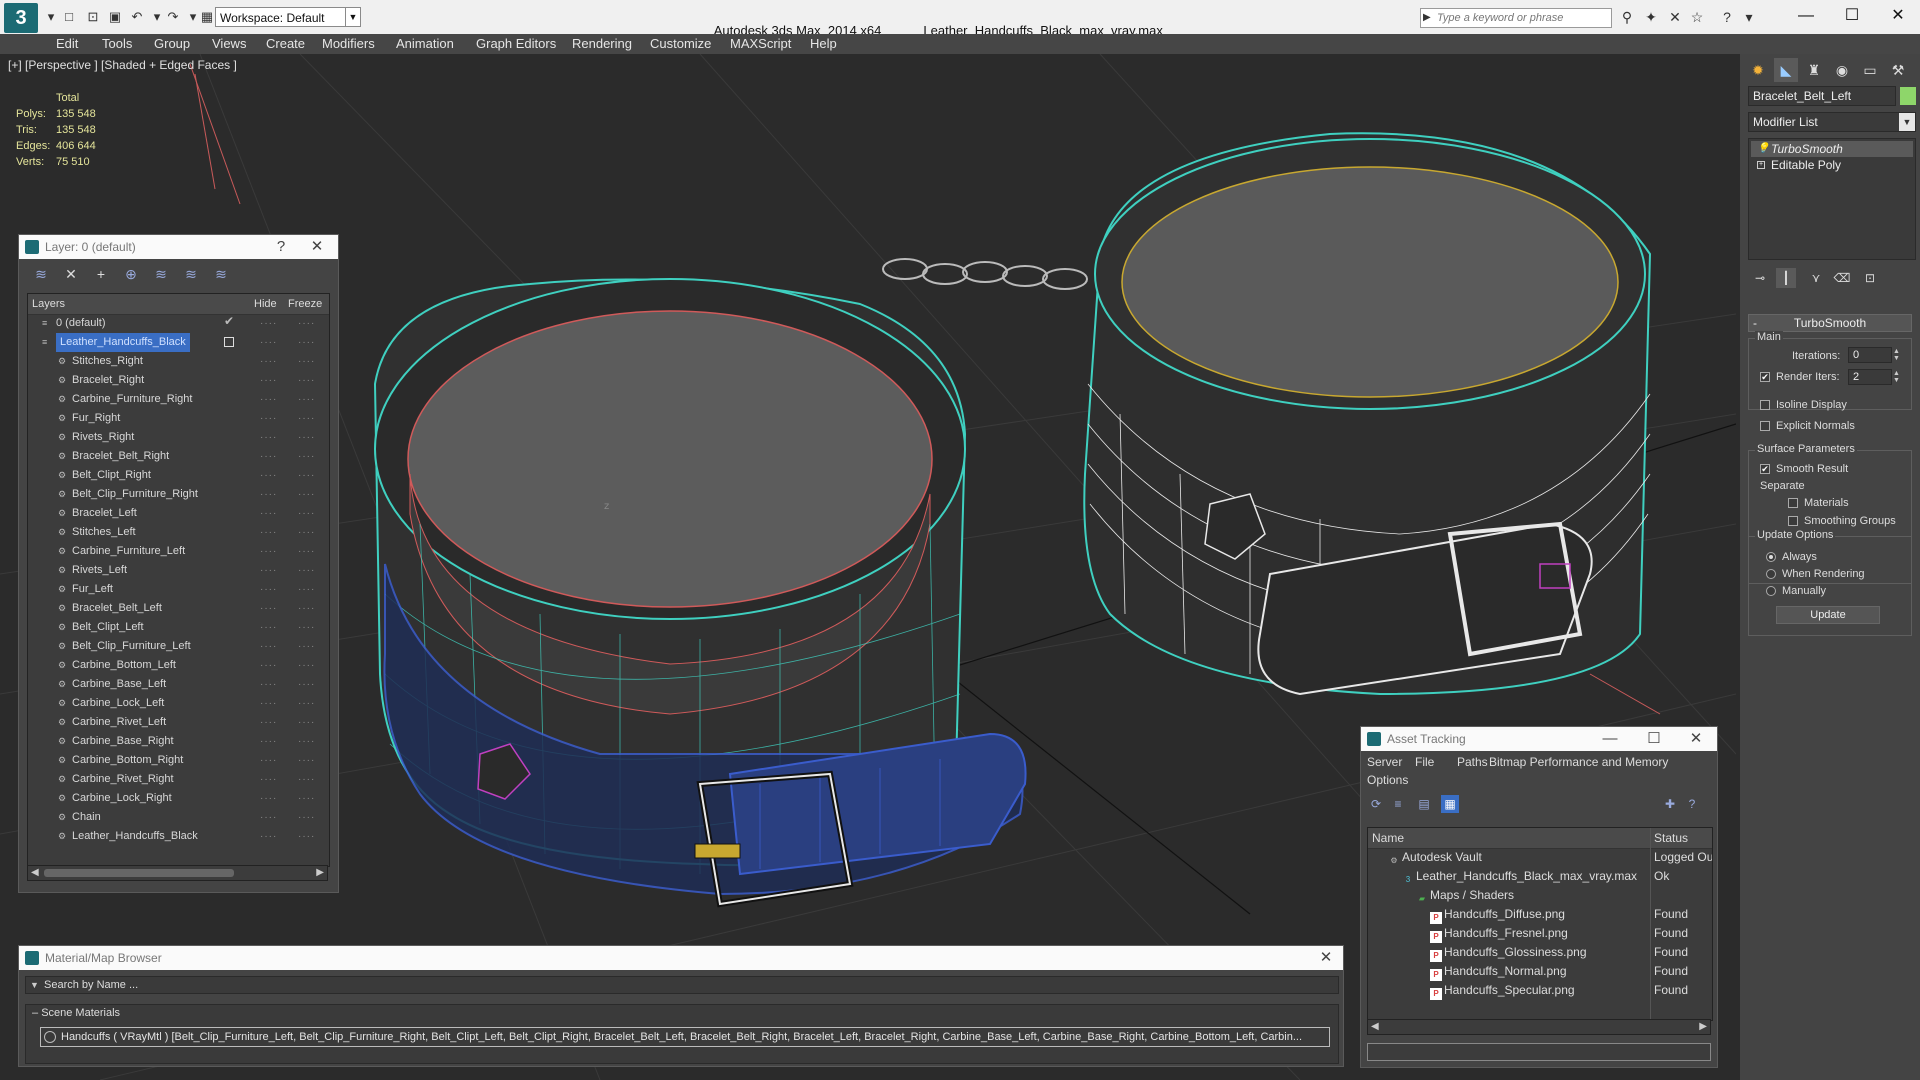 The width and height of the screenshot is (1920, 1080). I want to click on col-status: Status, so click(1671, 838).